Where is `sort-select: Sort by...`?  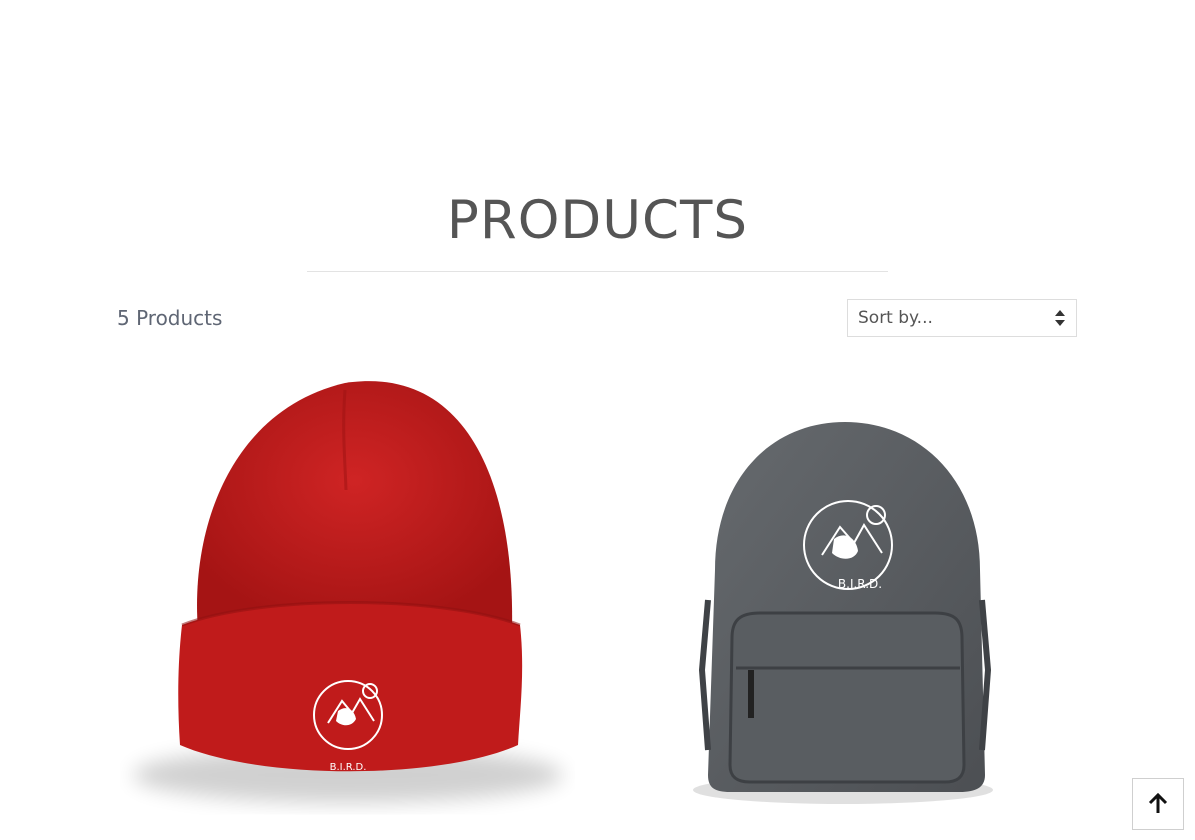 sort-select: Sort by... is located at coordinates (962, 318).